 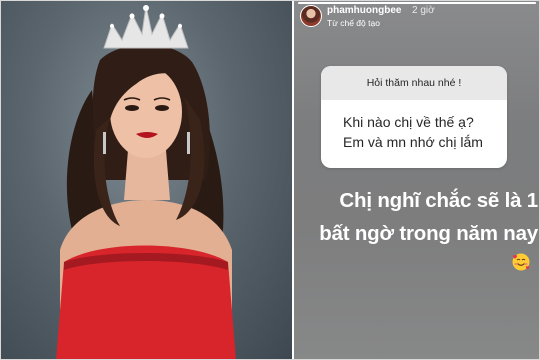 I want to click on post-time: 2 giờ, so click(x=423, y=10).